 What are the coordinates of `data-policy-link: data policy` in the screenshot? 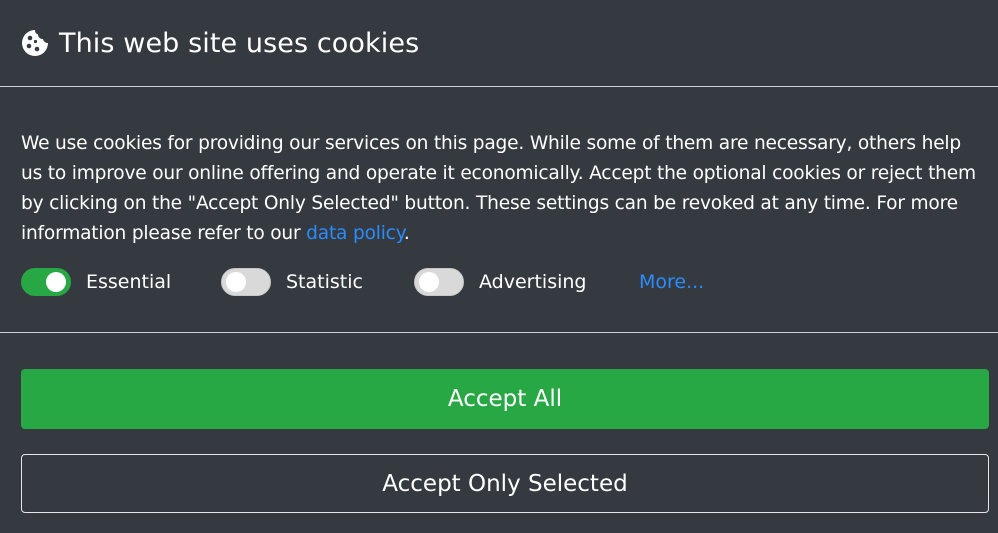 It's located at (355, 233).